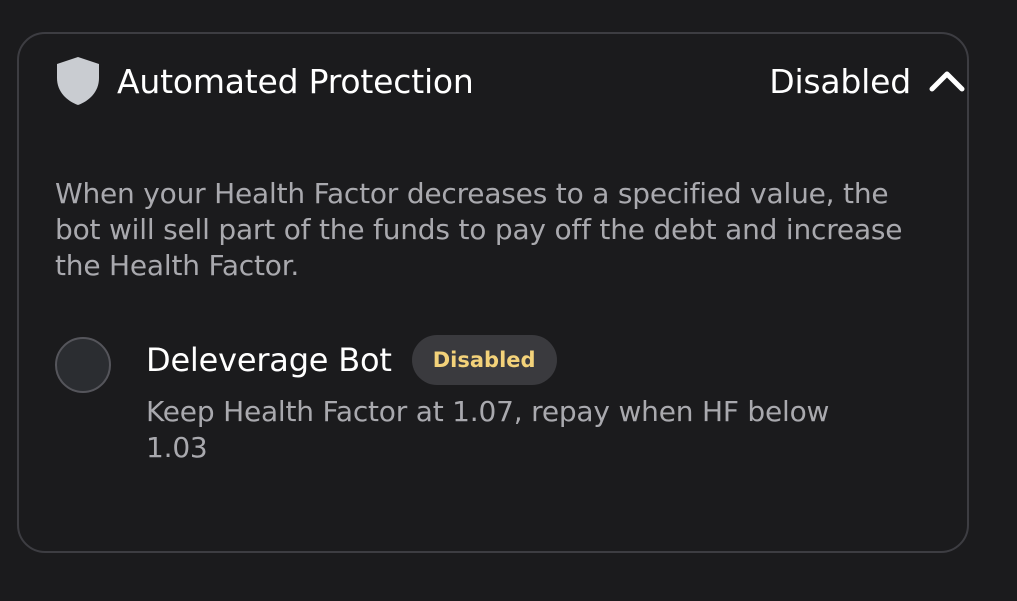 The image size is (1017, 601). I want to click on shield-icon, so click(79, 81).